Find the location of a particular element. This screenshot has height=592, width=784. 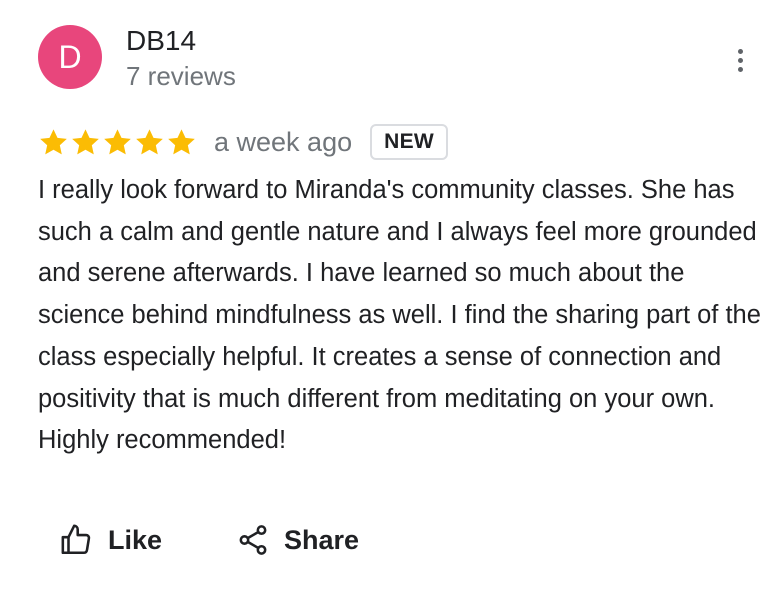

like-button: Like is located at coordinates (111, 540).